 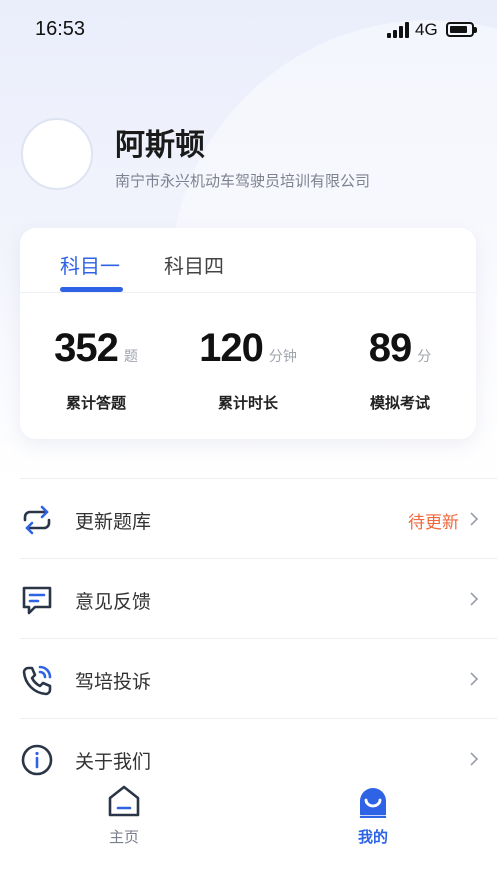 I want to click on stat-unit: 分, so click(x=424, y=357).